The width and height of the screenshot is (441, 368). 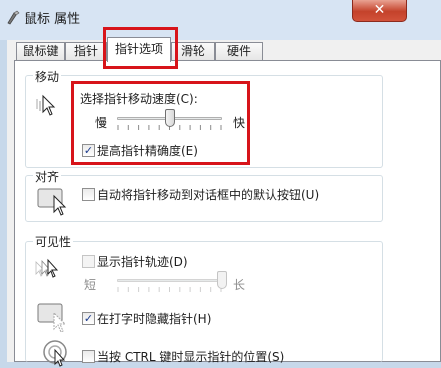 I want to click on tab-buttons: 鼠标键, so click(x=40, y=51).